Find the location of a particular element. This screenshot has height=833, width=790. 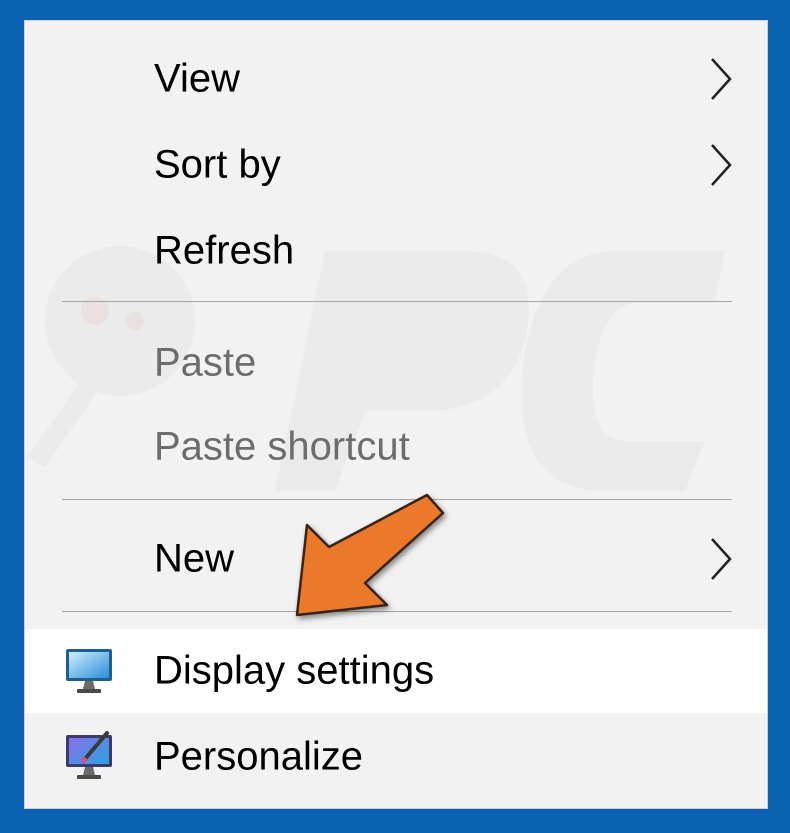

personalize-icon is located at coordinates (89, 755).